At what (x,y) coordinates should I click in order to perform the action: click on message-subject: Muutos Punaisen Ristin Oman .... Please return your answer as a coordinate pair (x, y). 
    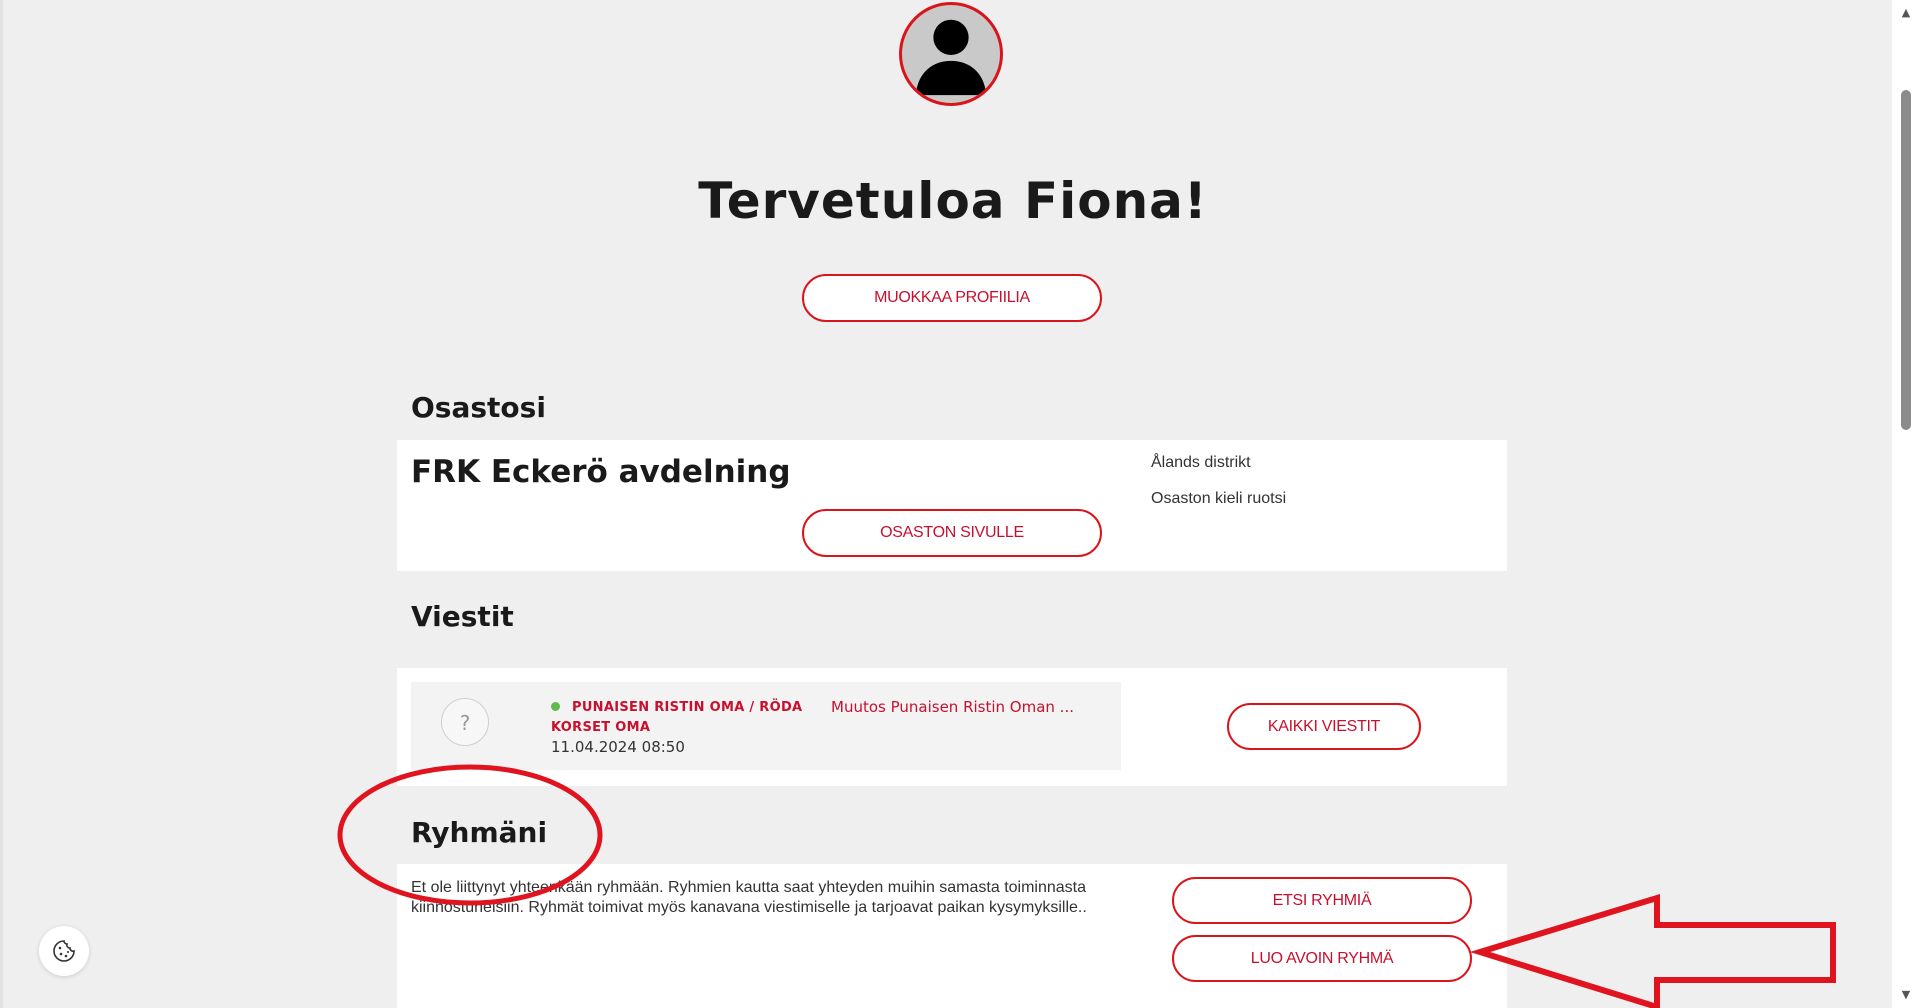
    Looking at the image, I should click on (952, 707).